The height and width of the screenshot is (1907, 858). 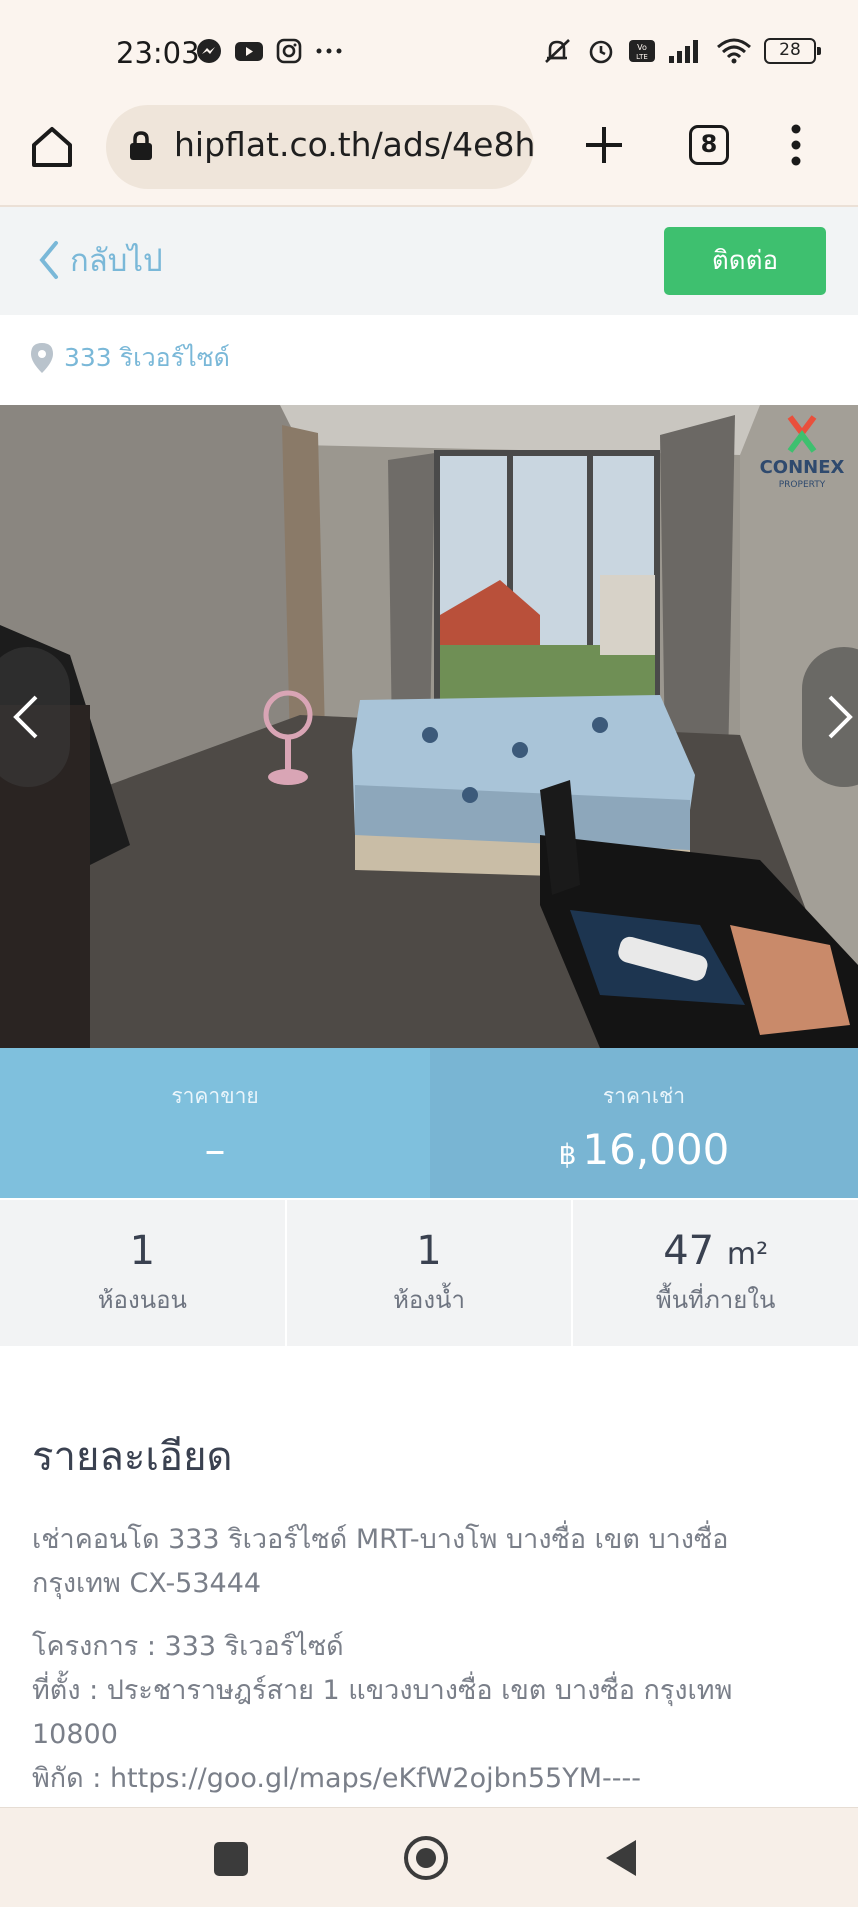 What do you see at coordinates (429, 52) in the screenshot?
I see `status-bar: 23:03 Vo LTE 28` at bounding box center [429, 52].